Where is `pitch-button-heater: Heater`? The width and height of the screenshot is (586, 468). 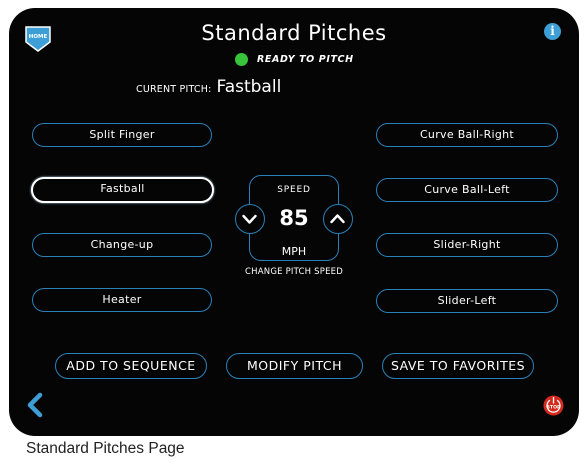
pitch-button-heater: Heater is located at coordinates (122, 300).